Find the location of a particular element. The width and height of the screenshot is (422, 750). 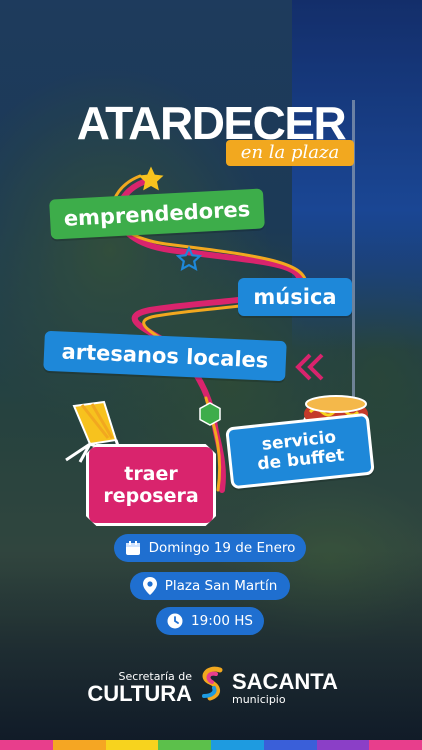

cultura-big-text: CULTURA is located at coordinates (139, 693).